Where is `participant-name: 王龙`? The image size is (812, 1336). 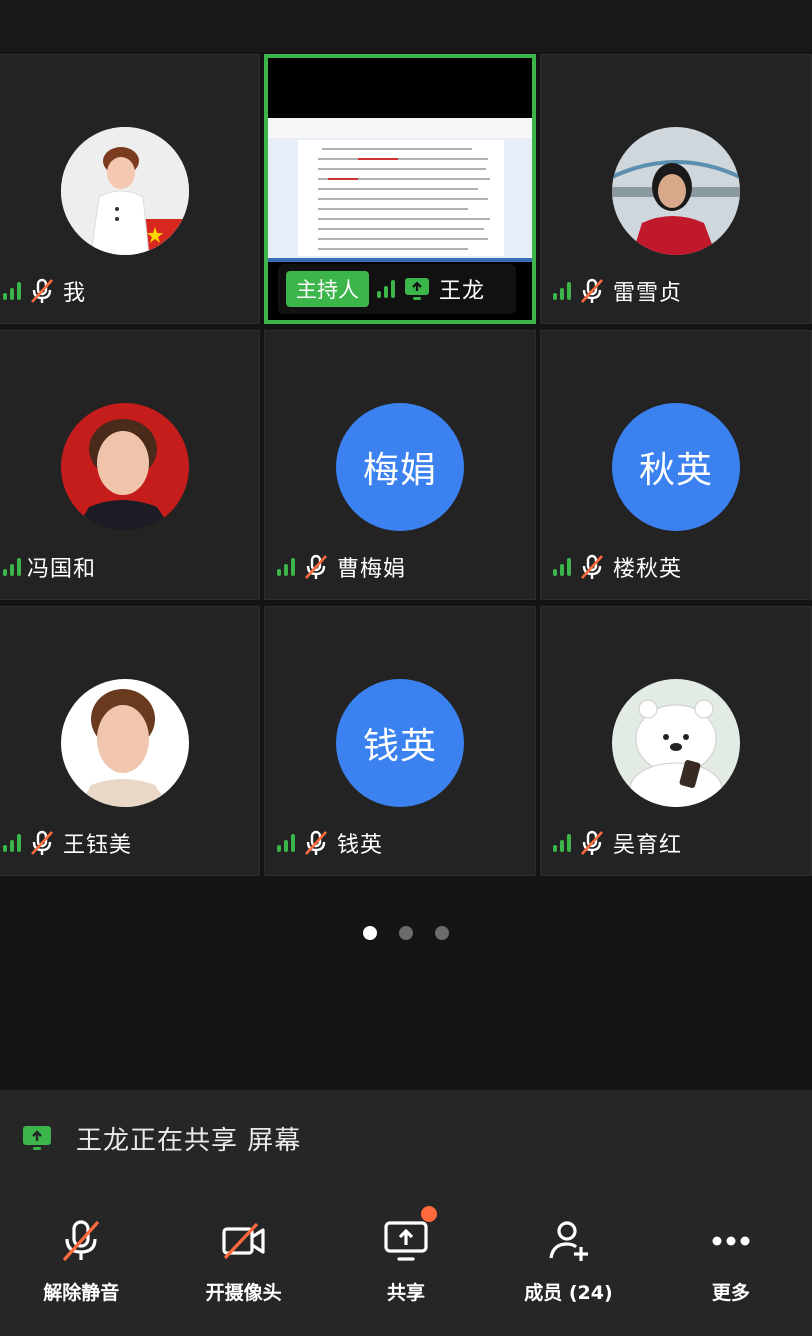
participant-name: 王龙 is located at coordinates (462, 291).